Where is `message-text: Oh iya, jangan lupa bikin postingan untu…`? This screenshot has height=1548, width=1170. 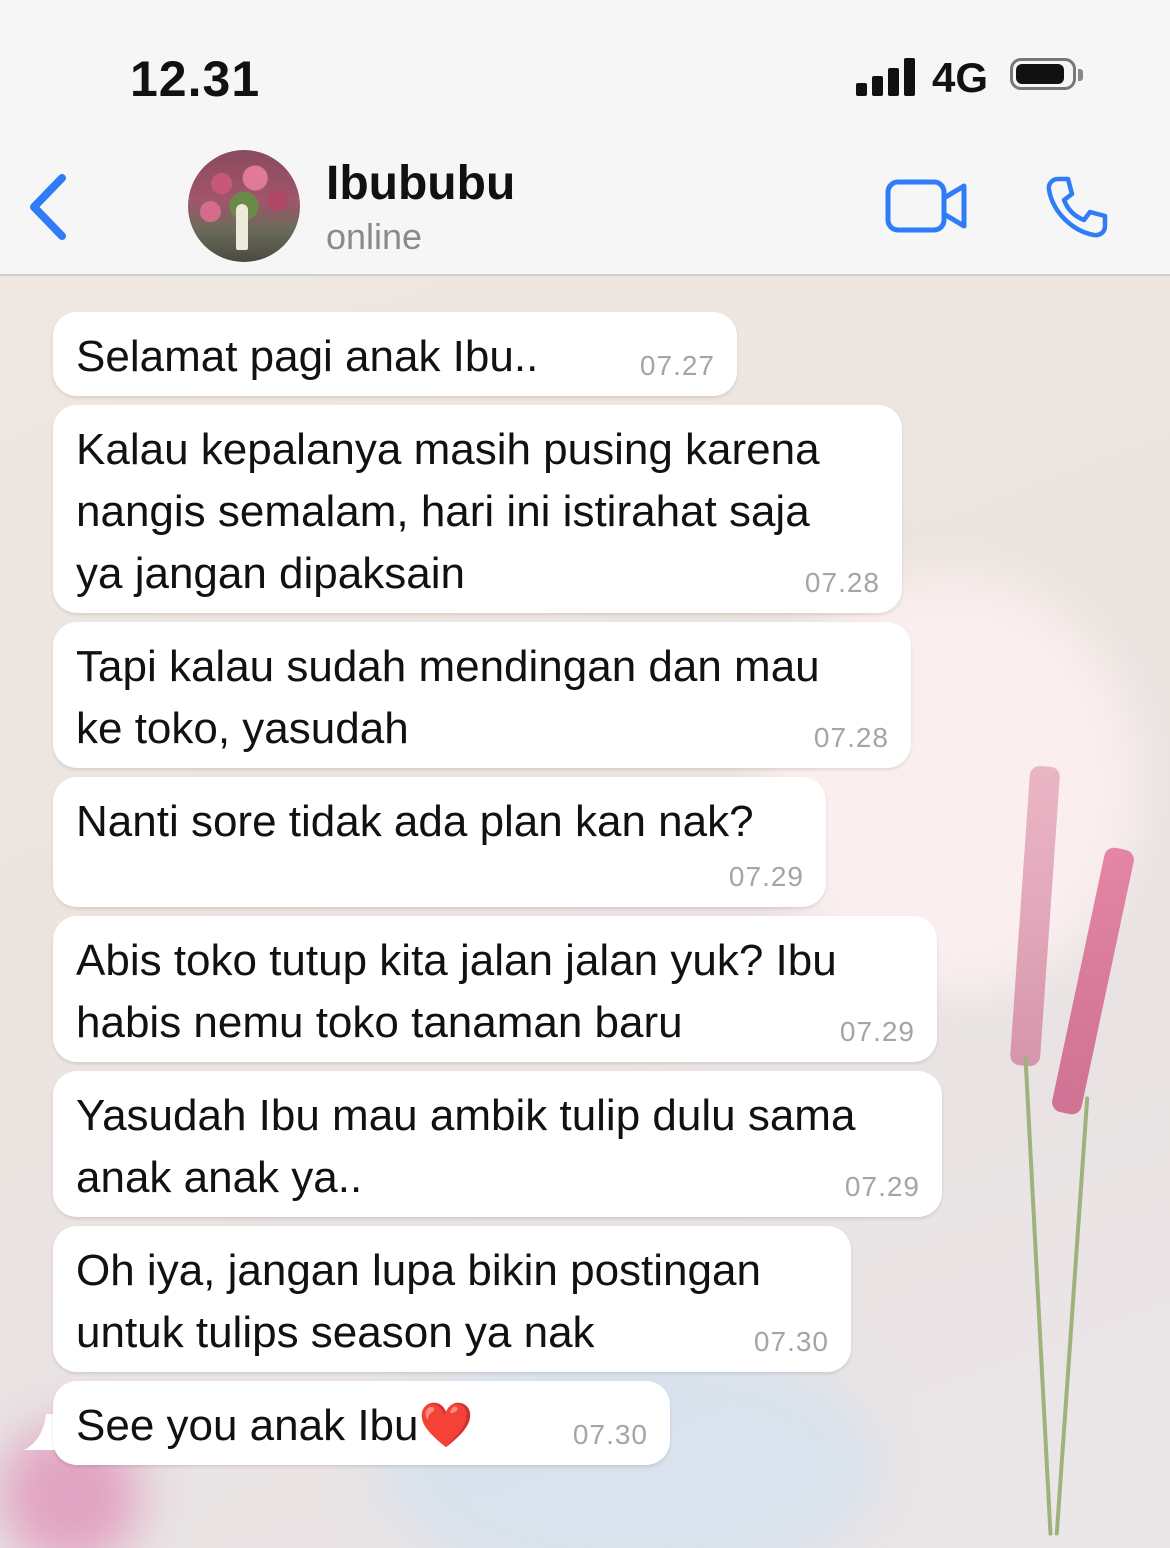
message-text: Oh iya, jangan lupa bikin postingan untu… is located at coordinates (418, 1301).